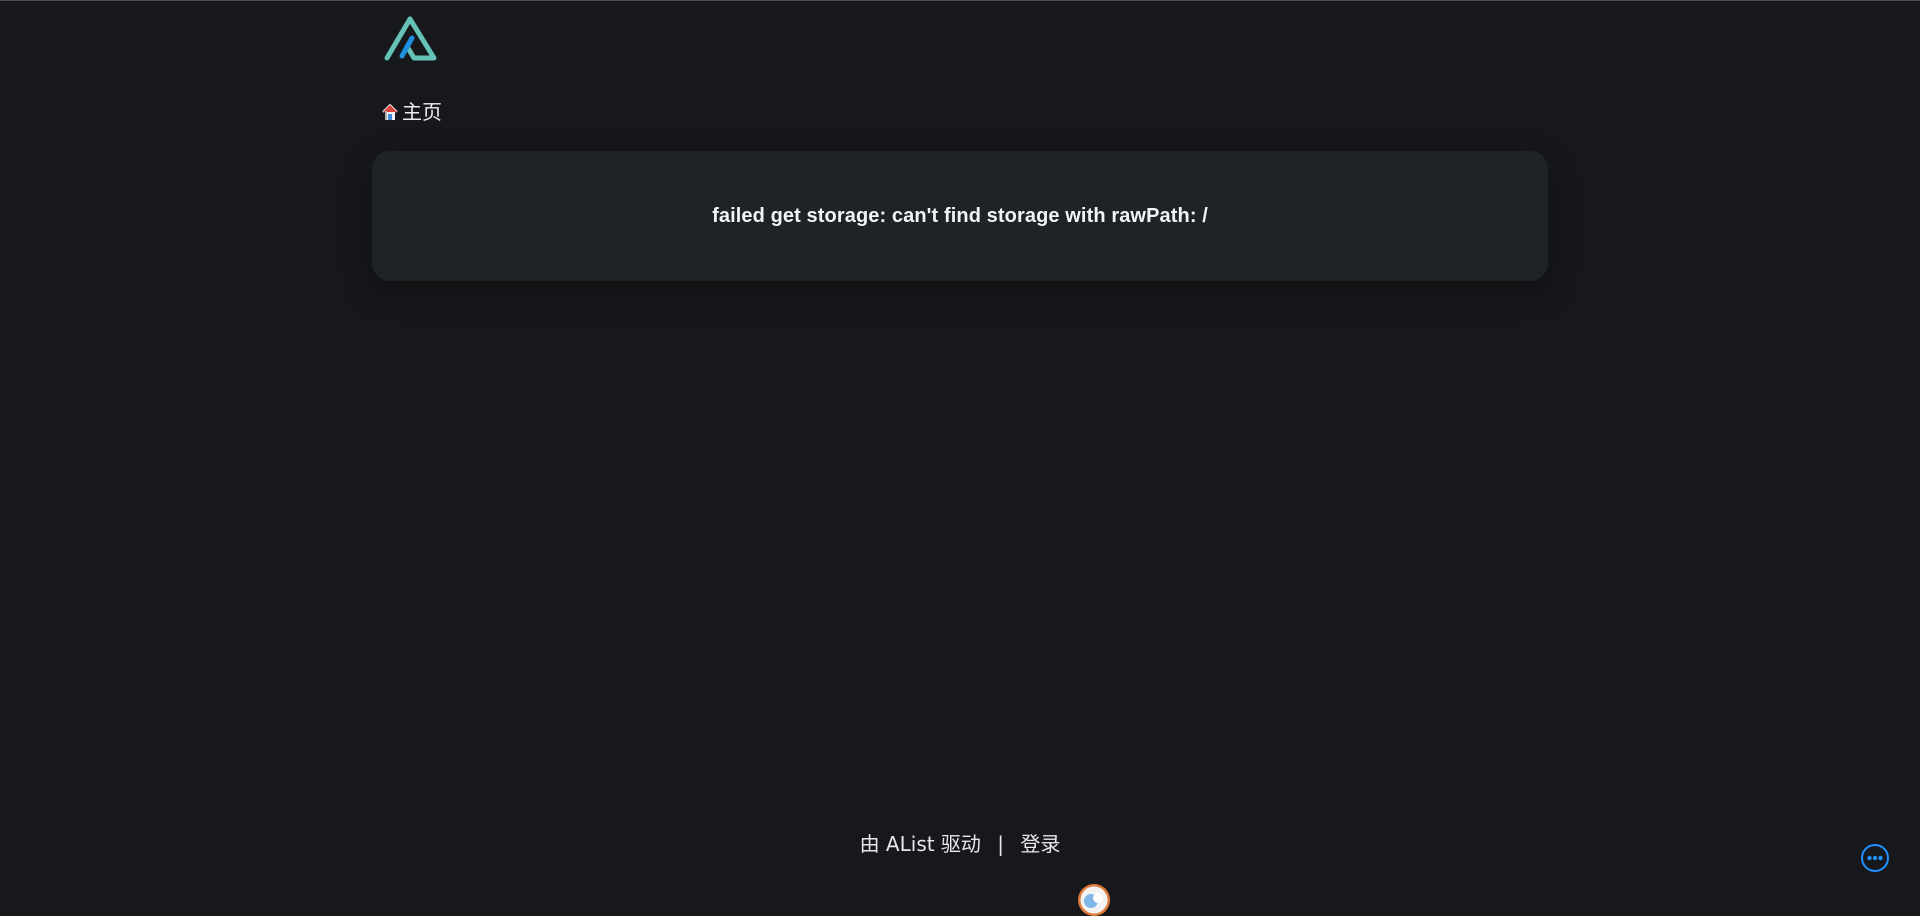  What do you see at coordinates (1094, 900) in the screenshot?
I see `avatar-icon` at bounding box center [1094, 900].